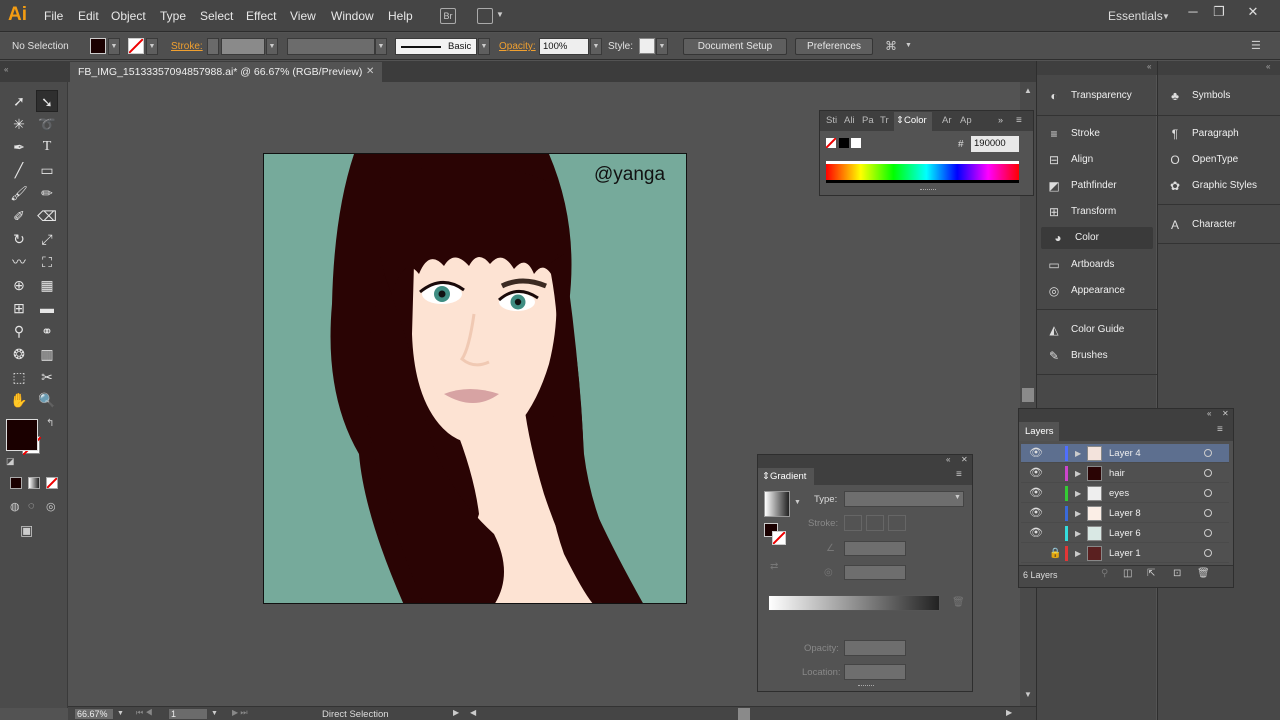 The width and height of the screenshot is (1280, 720). Describe the element at coordinates (400, 16) in the screenshot. I see `menu-help: Help` at that location.